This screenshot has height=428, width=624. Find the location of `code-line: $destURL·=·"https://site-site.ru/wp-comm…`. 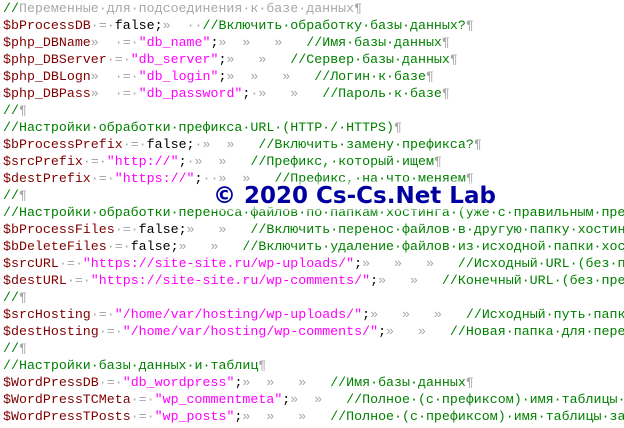

code-line: $destURL·=·"https://site-site.ru/wp-comm… is located at coordinates (313, 280).